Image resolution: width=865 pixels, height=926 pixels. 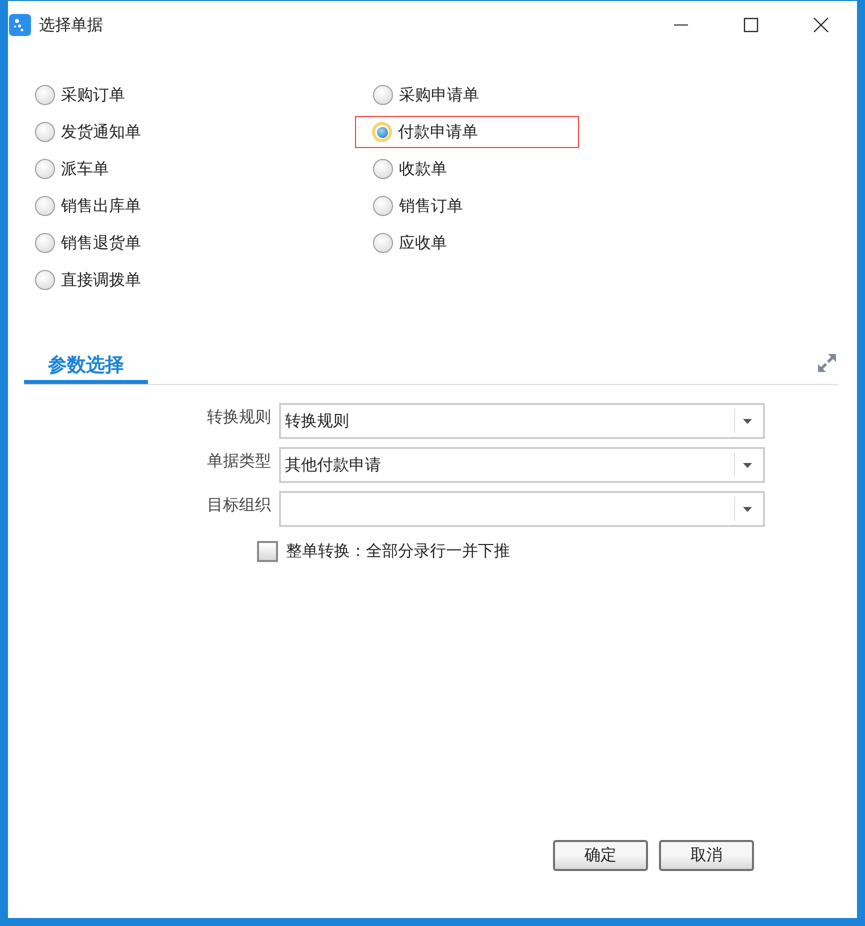 I want to click on radio-option: 销售出库单, so click(x=91, y=206).